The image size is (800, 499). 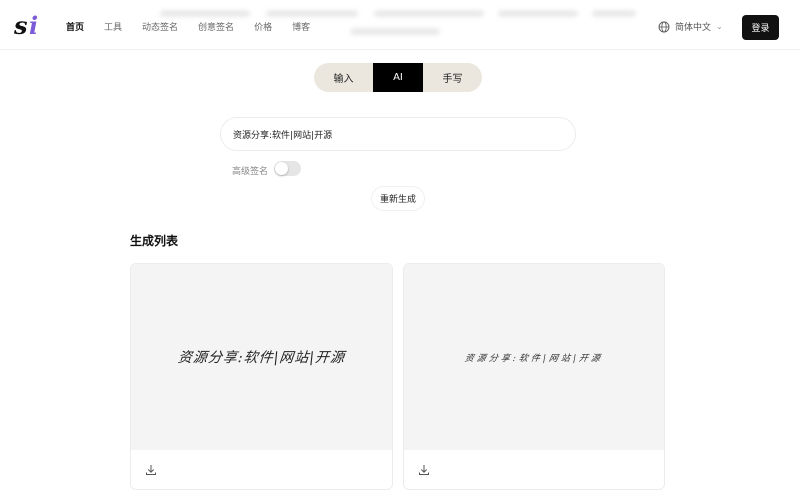 What do you see at coordinates (75, 26) in the screenshot?
I see `nav-home: 首页` at bounding box center [75, 26].